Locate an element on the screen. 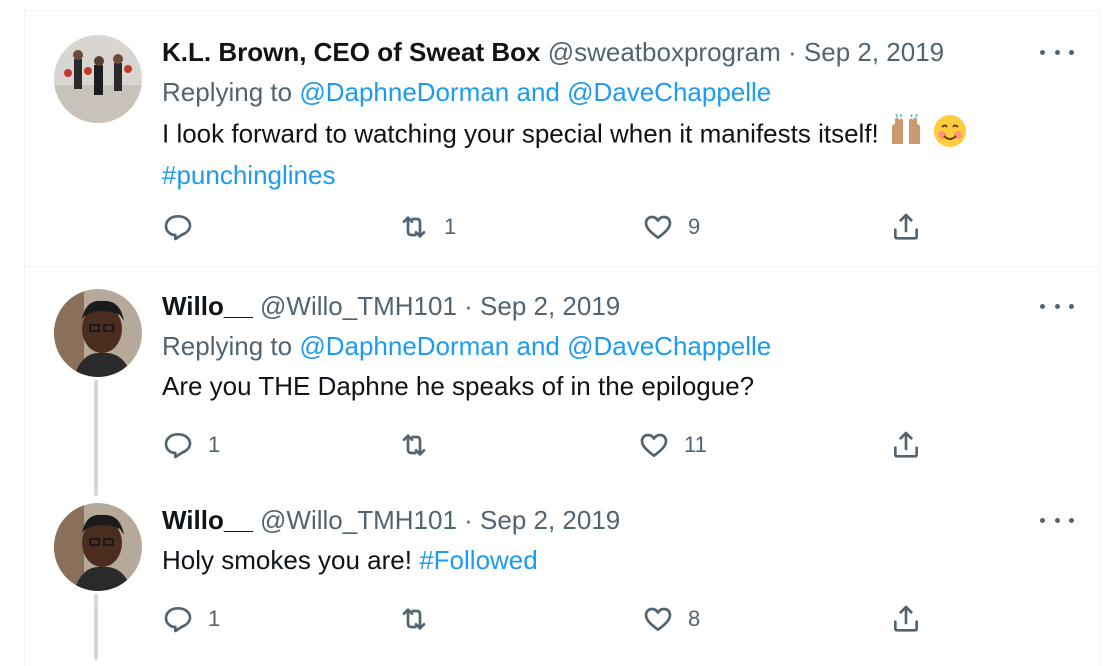  handle: @sweatboxprogram is located at coordinates (664, 52).